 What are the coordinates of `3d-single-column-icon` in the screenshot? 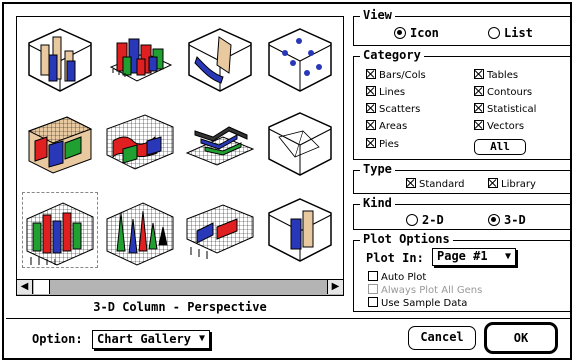 It's located at (300, 230).